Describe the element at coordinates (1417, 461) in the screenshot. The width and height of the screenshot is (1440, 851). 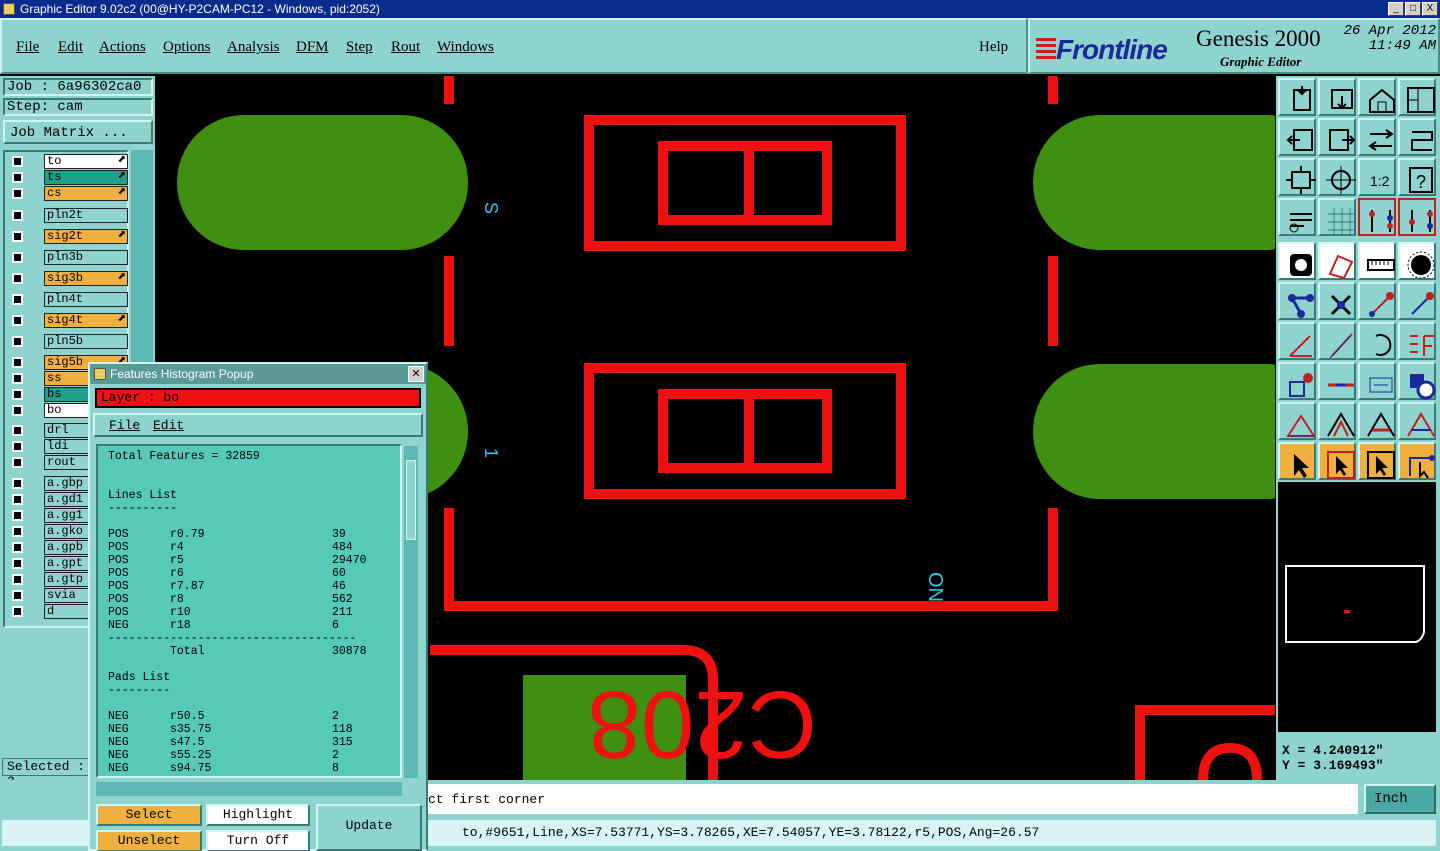
I see `path-select-icon` at that location.